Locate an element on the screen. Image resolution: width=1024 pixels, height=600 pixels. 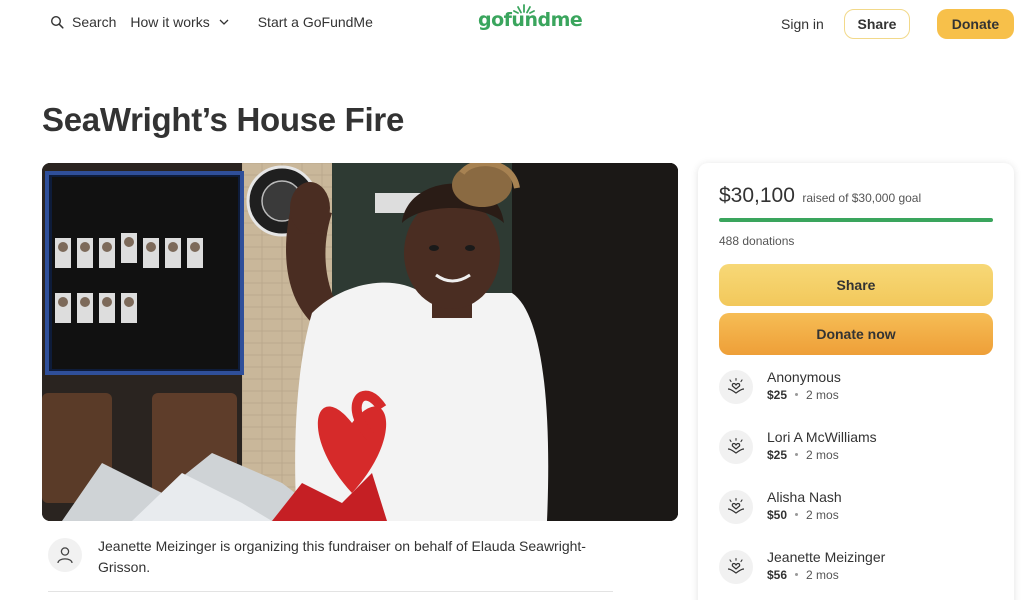
user-icon is located at coordinates (65, 555).